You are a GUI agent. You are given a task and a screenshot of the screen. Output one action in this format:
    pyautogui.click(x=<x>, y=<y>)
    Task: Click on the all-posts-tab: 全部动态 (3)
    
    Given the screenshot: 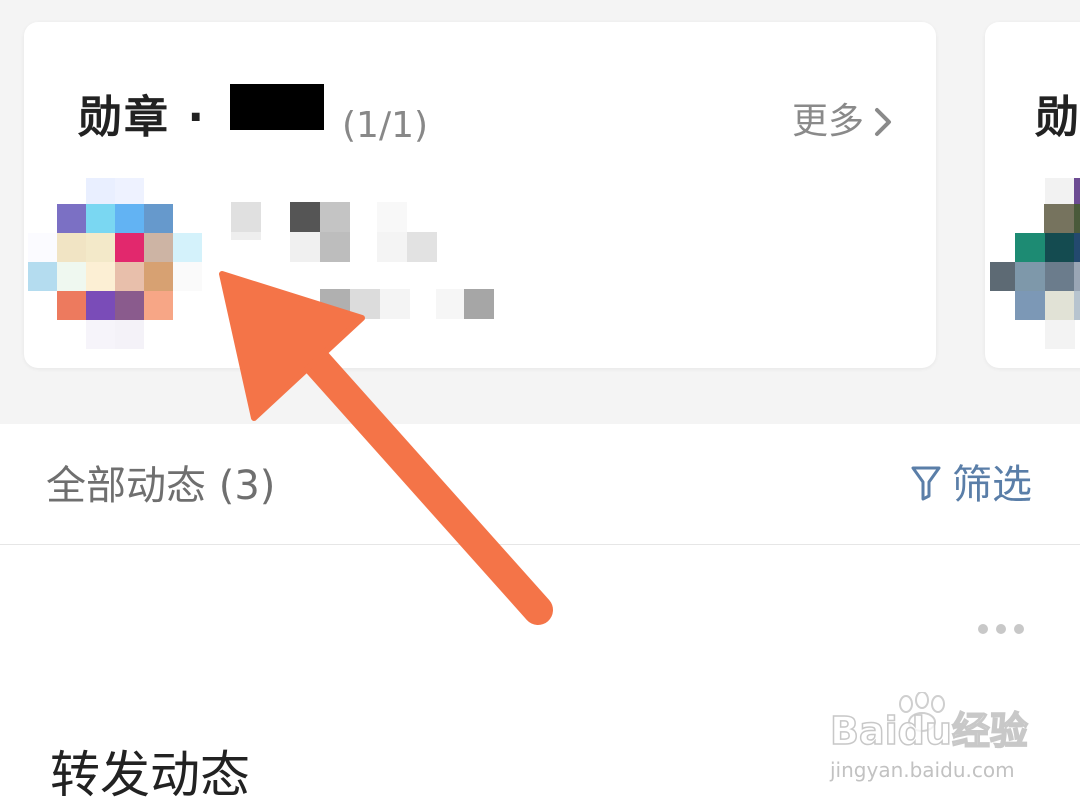 What is the action you would take?
    pyautogui.click(x=160, y=486)
    